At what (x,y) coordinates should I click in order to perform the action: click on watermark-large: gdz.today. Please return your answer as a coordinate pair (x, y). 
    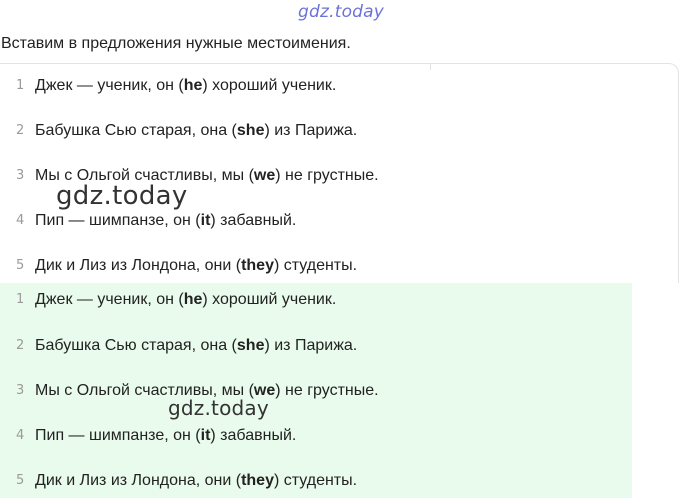
    Looking at the image, I should click on (122, 196).